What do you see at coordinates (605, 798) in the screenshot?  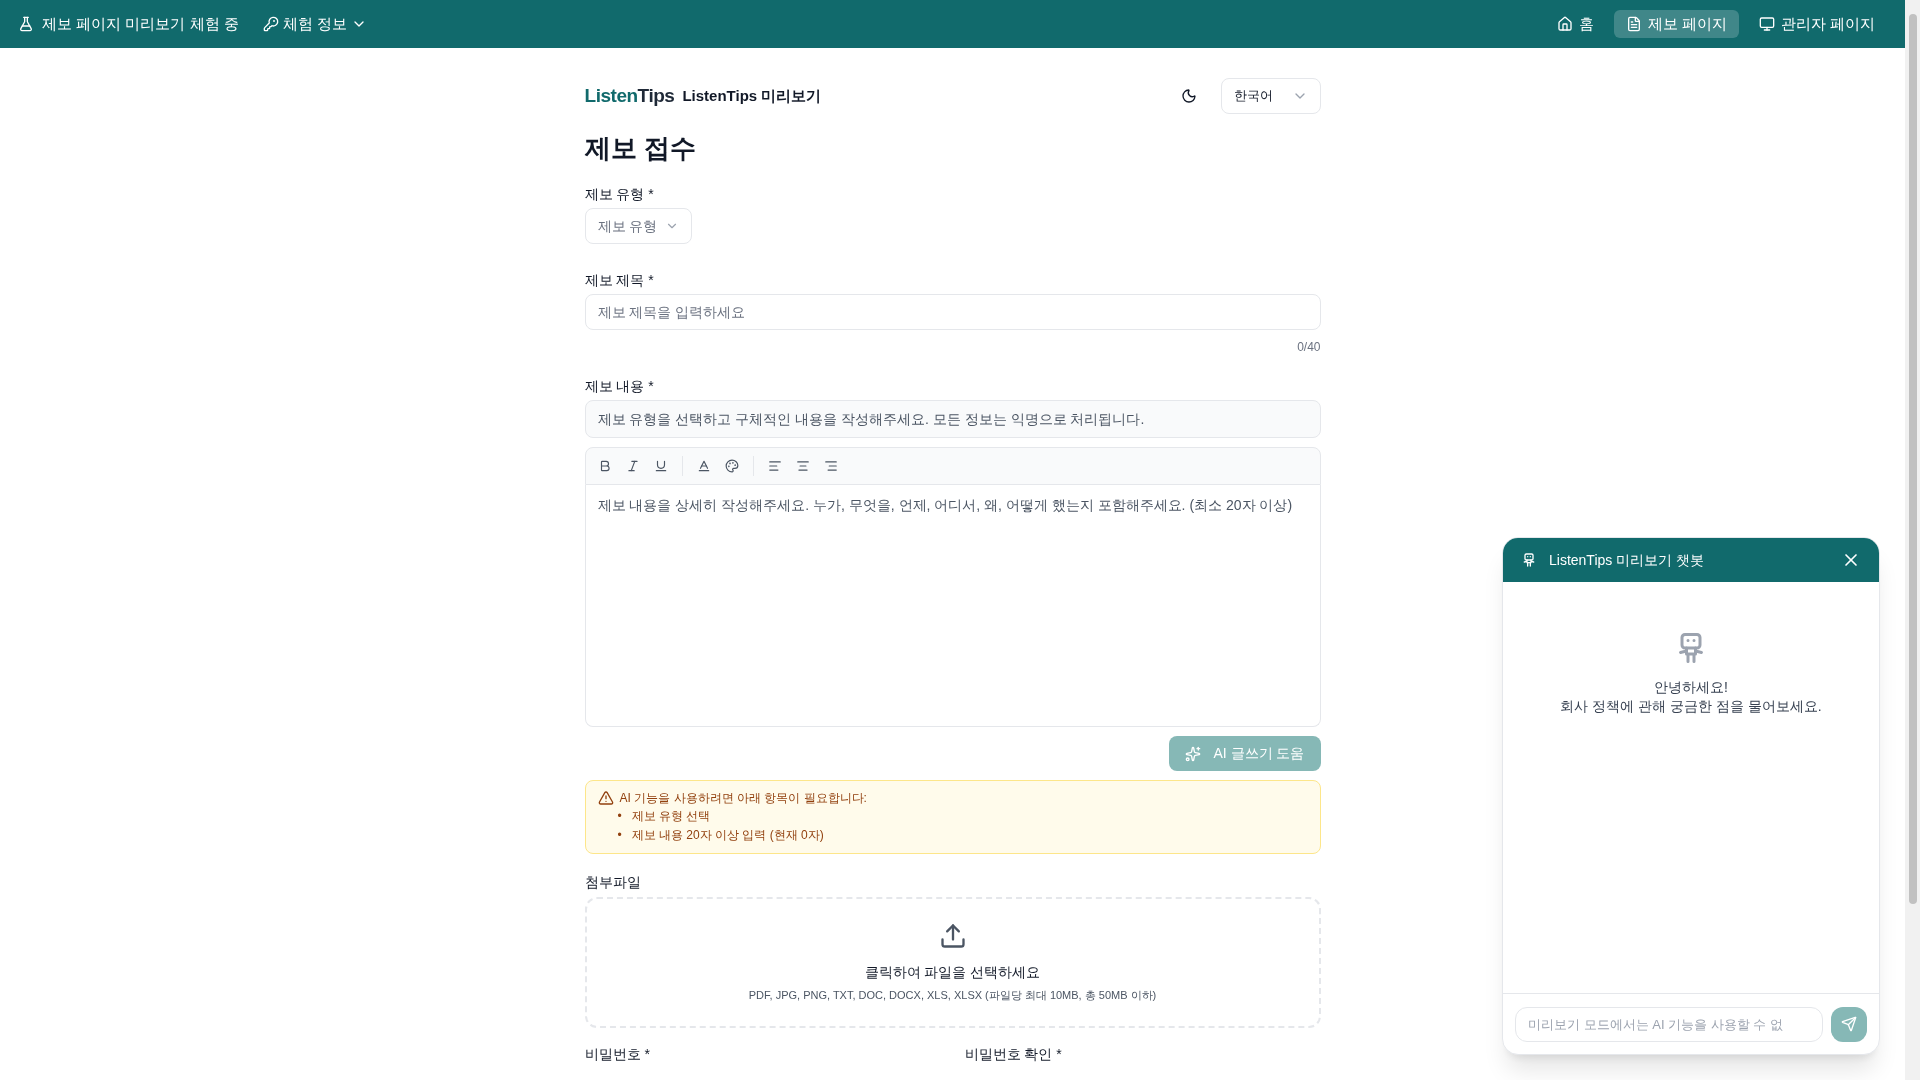 I see `warning-icon` at bounding box center [605, 798].